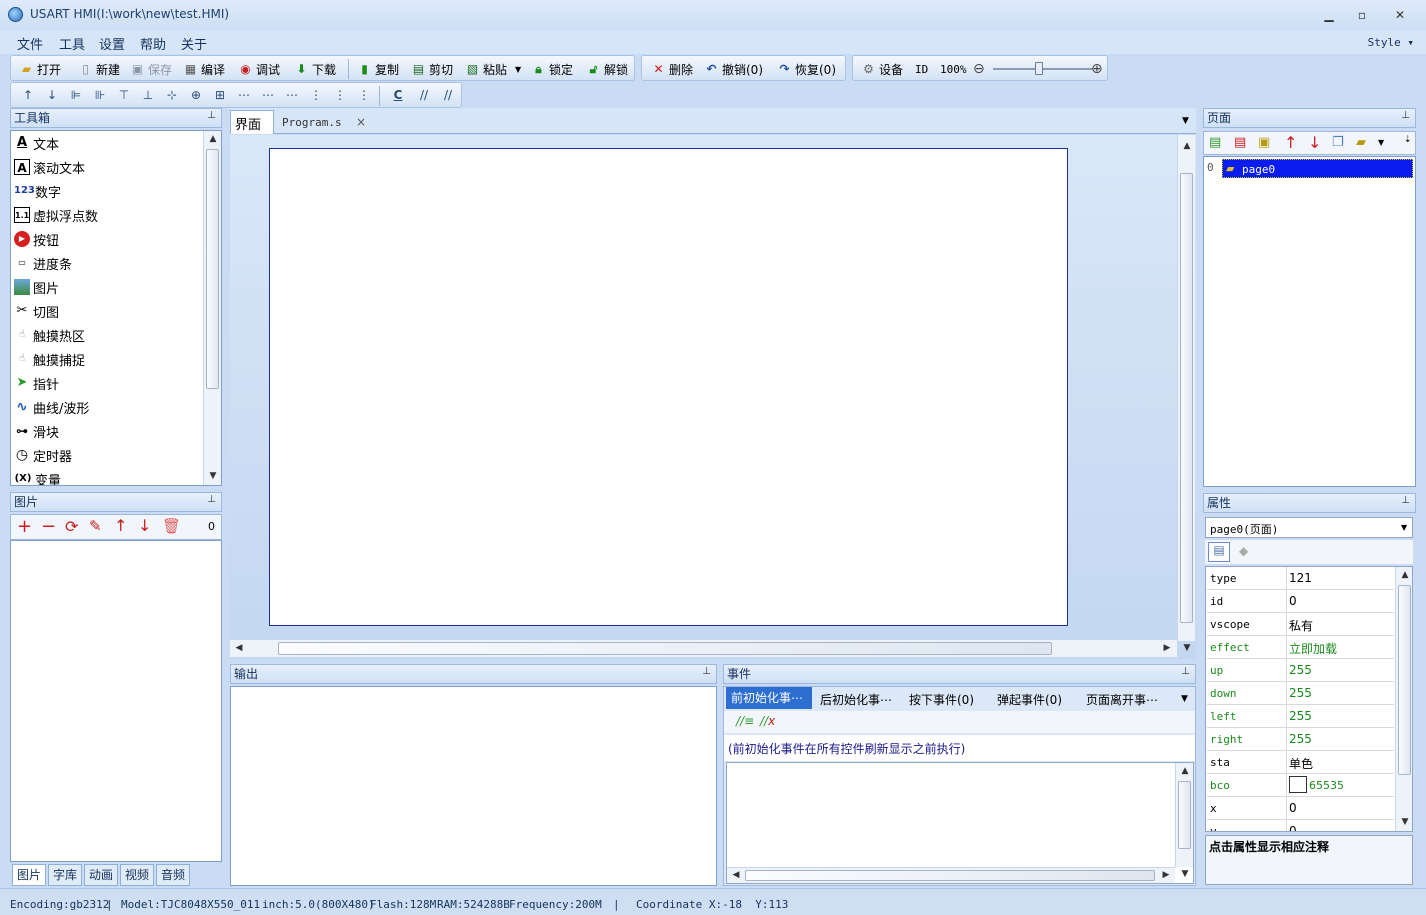 The width and height of the screenshot is (1426, 915). What do you see at coordinates (40, 69) in the screenshot?
I see `open-button: ▰ 打开` at bounding box center [40, 69].